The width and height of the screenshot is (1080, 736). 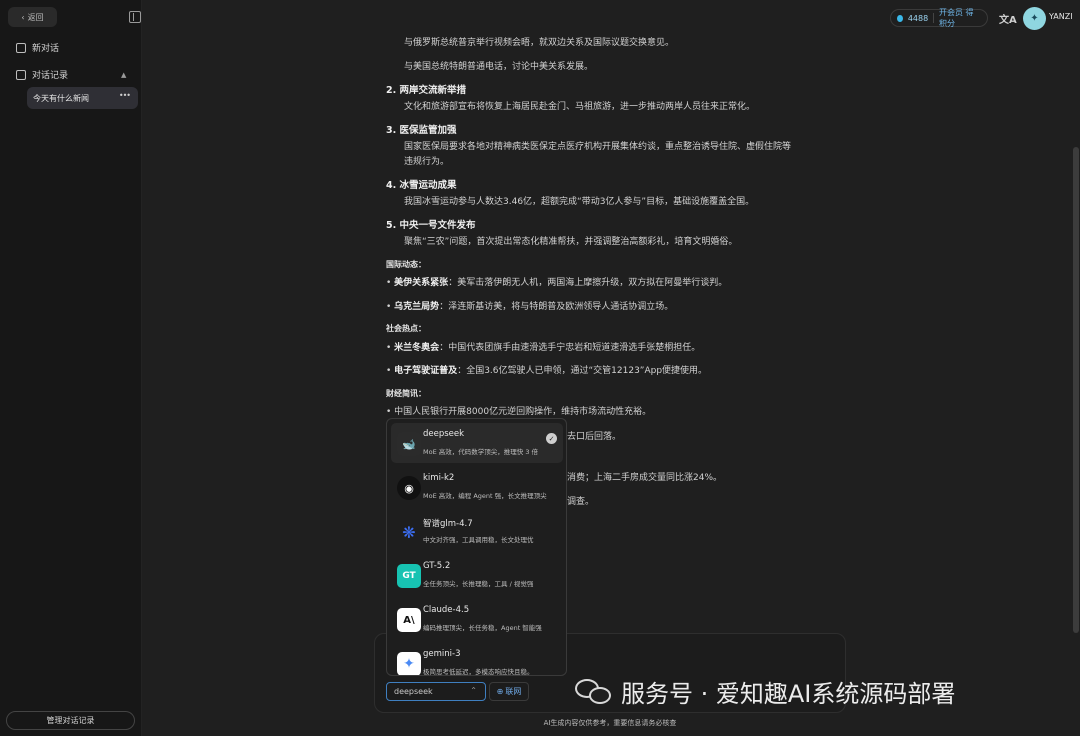 I want to click on model-name: GT-5.2, so click(x=437, y=566).